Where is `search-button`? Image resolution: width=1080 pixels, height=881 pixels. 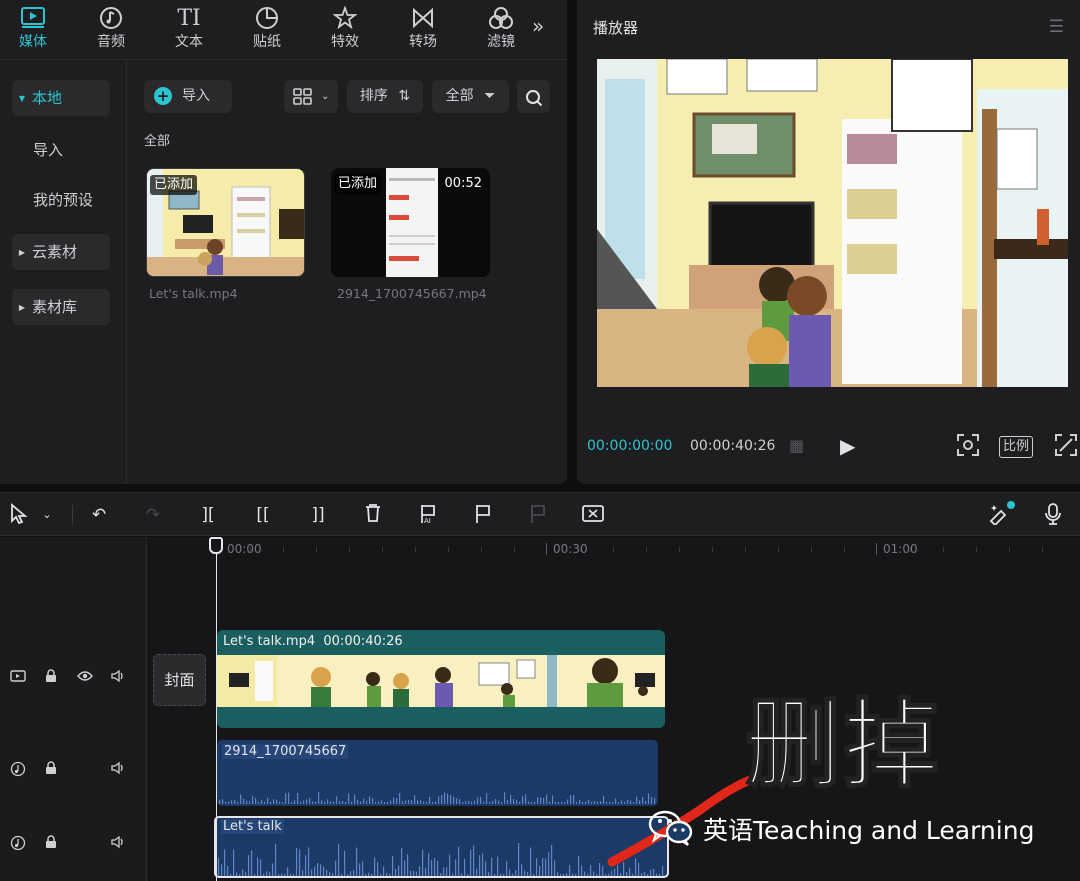
search-button is located at coordinates (533, 96).